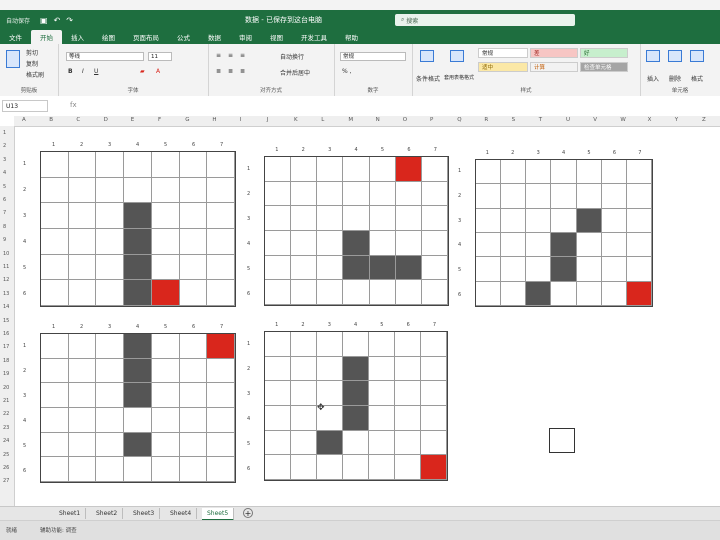 This screenshot has width=720, height=540. What do you see at coordinates (242, 71) in the screenshot?
I see `align-right-icon: ≣` at bounding box center [242, 71].